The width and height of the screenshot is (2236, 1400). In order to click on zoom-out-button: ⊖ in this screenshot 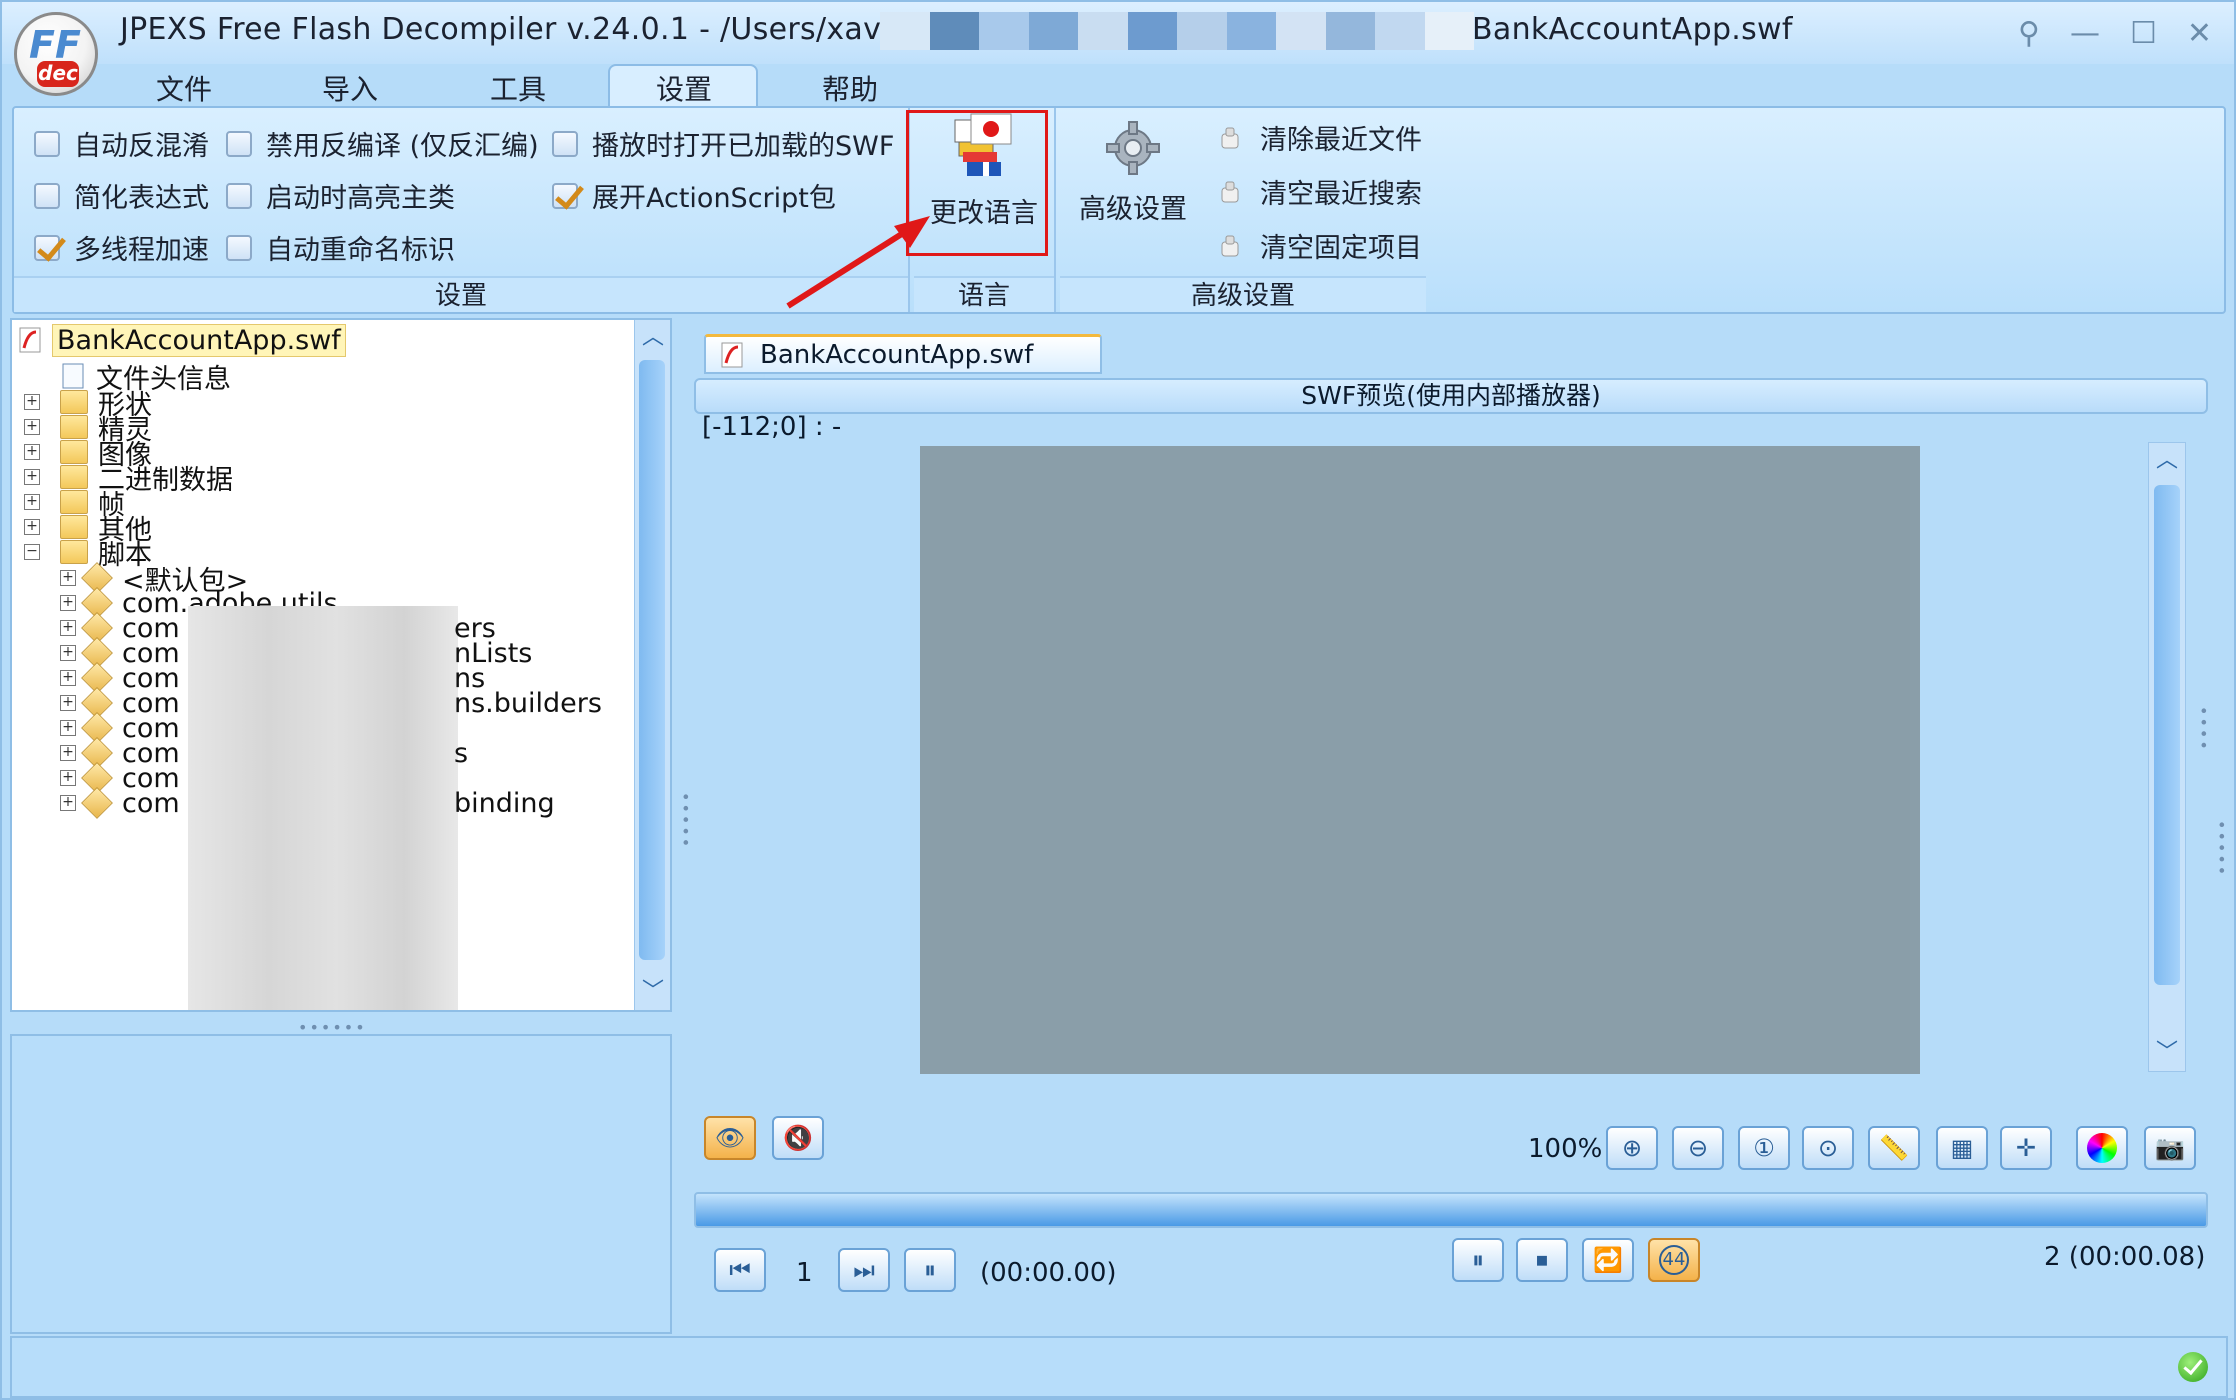, I will do `click(1698, 1148)`.